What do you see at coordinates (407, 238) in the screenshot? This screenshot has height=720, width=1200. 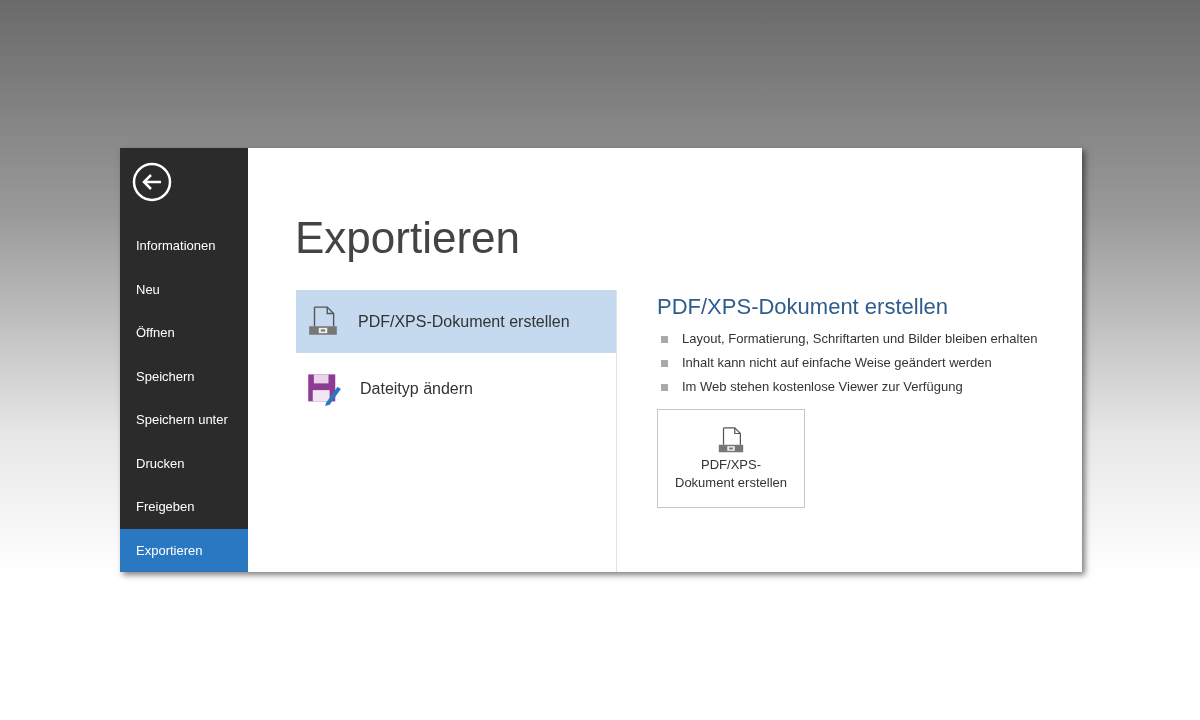 I see `page-title: Exportieren` at bounding box center [407, 238].